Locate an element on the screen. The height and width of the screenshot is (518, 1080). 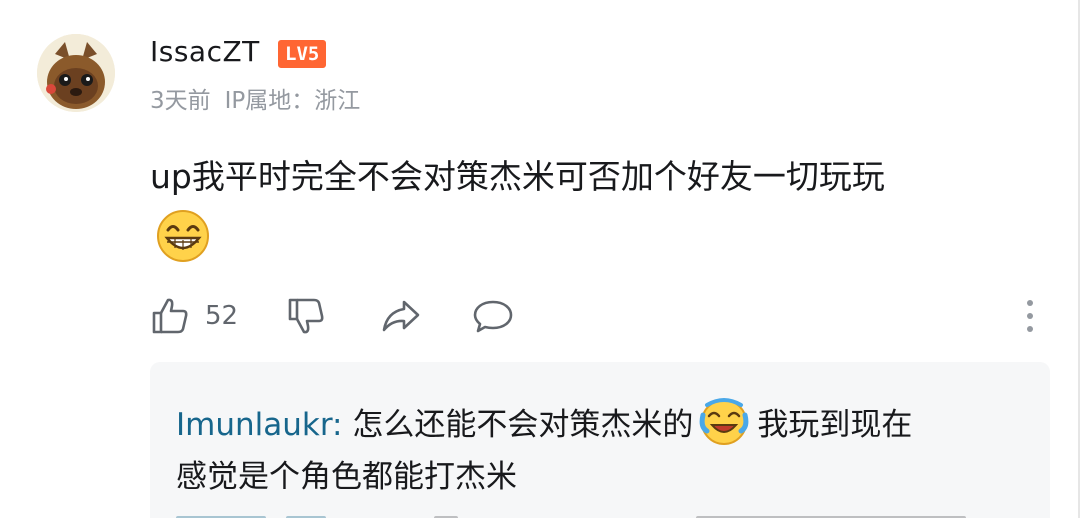
dislike-button is located at coordinates (306, 316).